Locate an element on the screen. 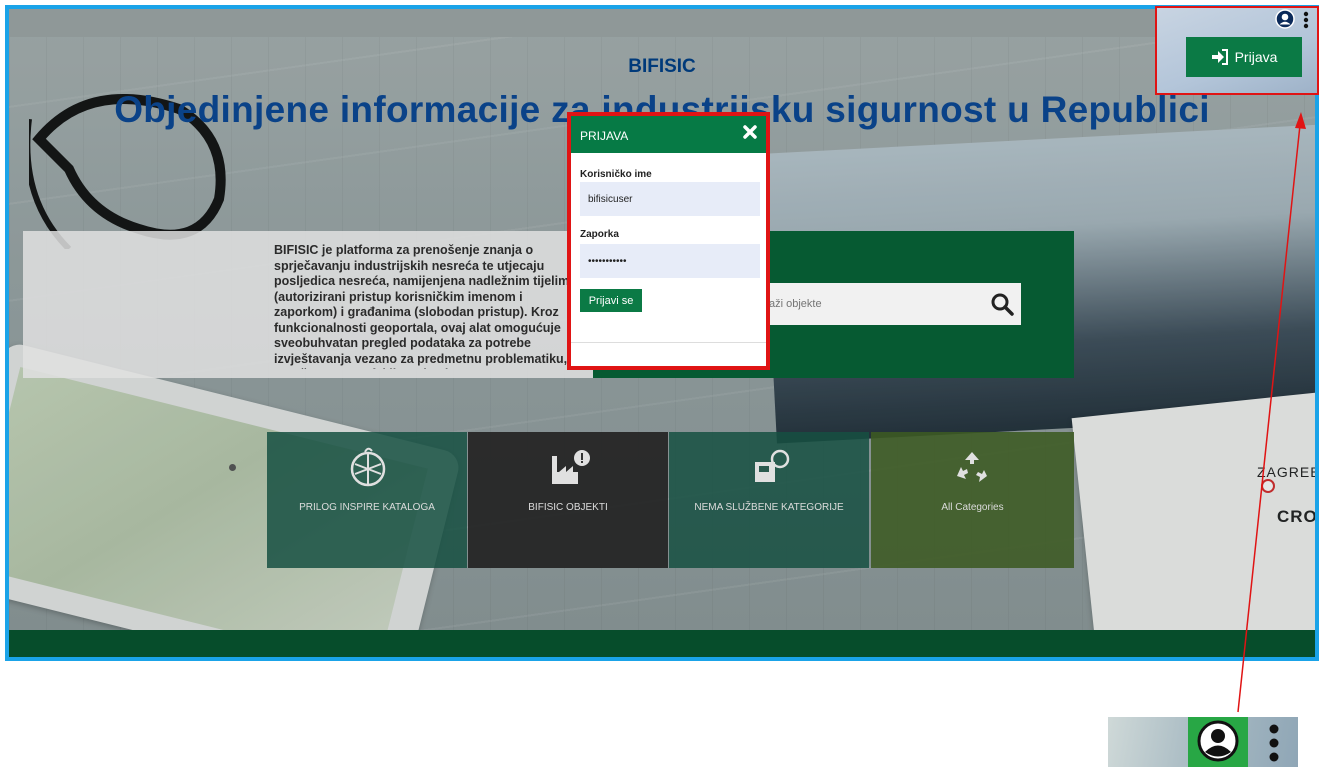 This screenshot has height=767, width=1324. header-login-highlight: Prijava is located at coordinates (1237, 50).